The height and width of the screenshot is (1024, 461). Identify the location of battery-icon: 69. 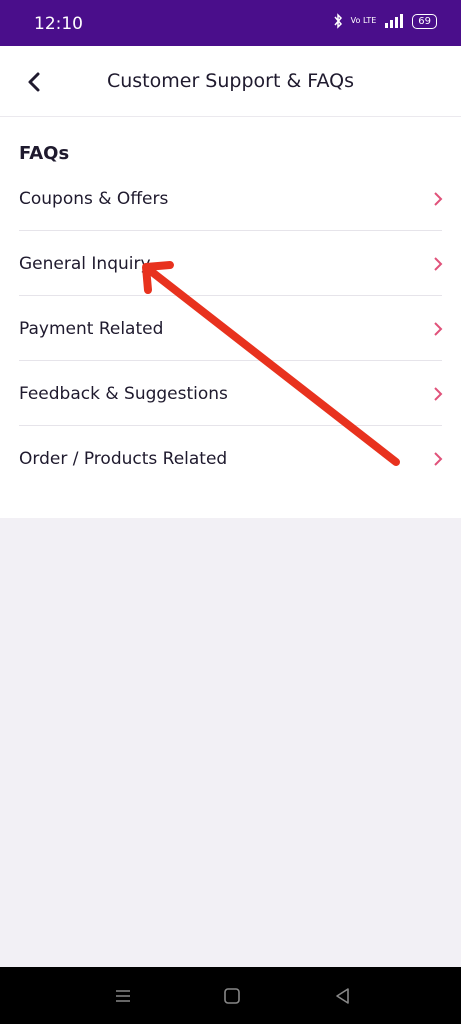
(424, 21).